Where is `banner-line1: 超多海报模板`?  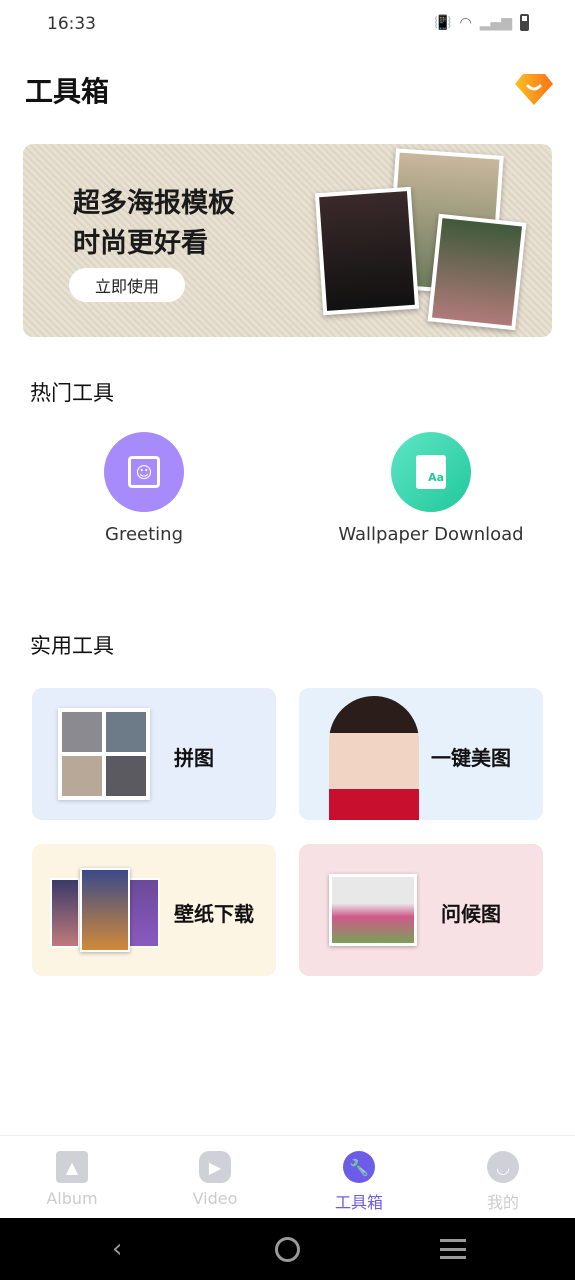 banner-line1: 超多海报模板 is located at coordinates (154, 203).